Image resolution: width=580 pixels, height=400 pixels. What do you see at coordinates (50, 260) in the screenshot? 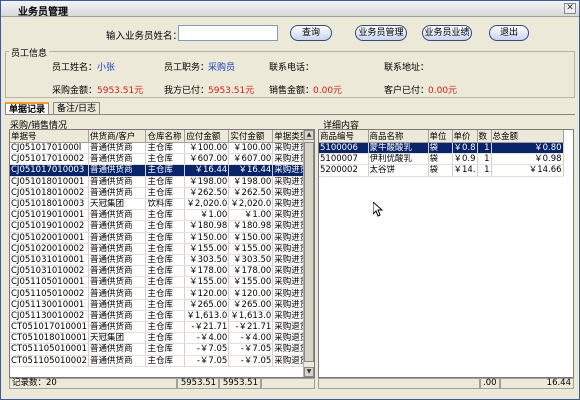
I see `orders-cell: CJ051031010001` at bounding box center [50, 260].